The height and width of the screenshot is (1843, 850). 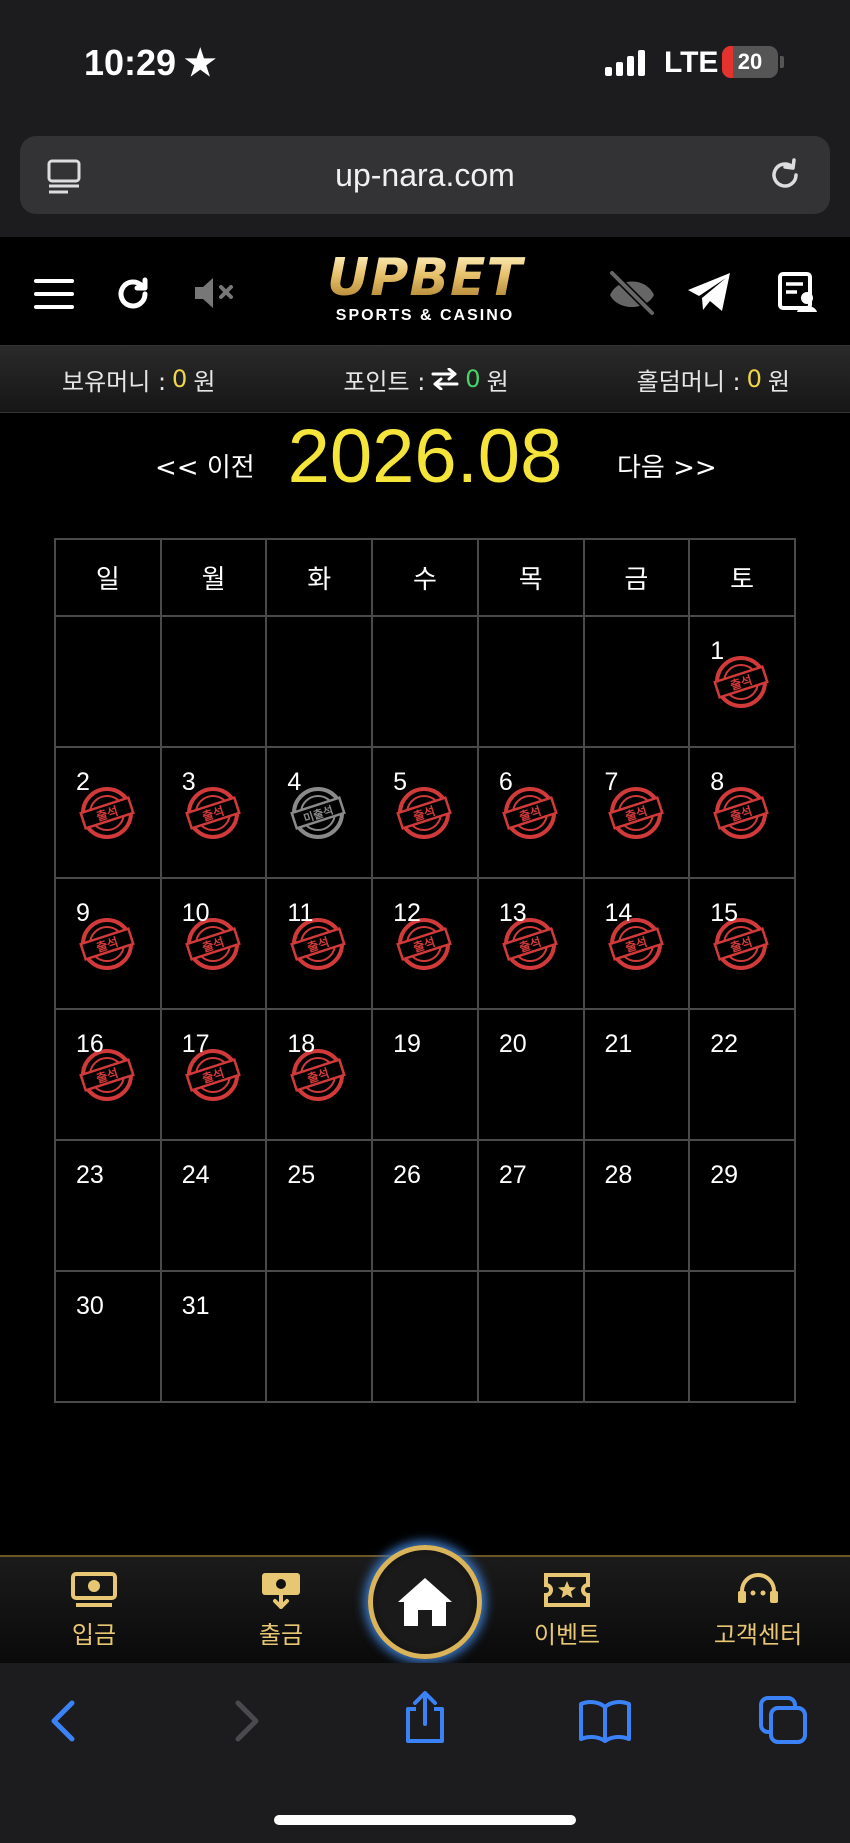 What do you see at coordinates (139, 380) in the screenshot?
I see `money-balance: 보유머니 : 0 원` at bounding box center [139, 380].